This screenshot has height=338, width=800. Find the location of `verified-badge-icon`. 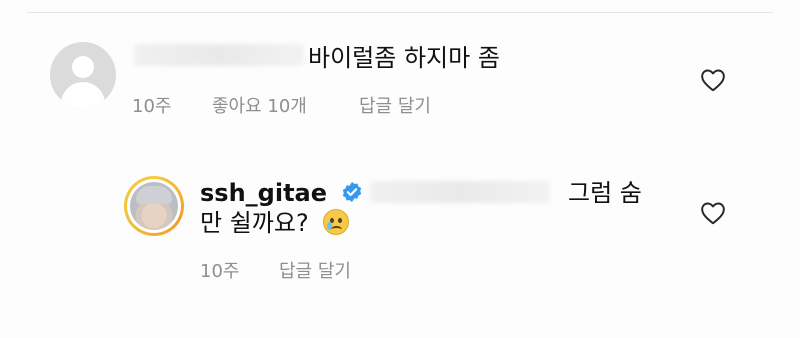

verified-badge-icon is located at coordinates (352, 192).